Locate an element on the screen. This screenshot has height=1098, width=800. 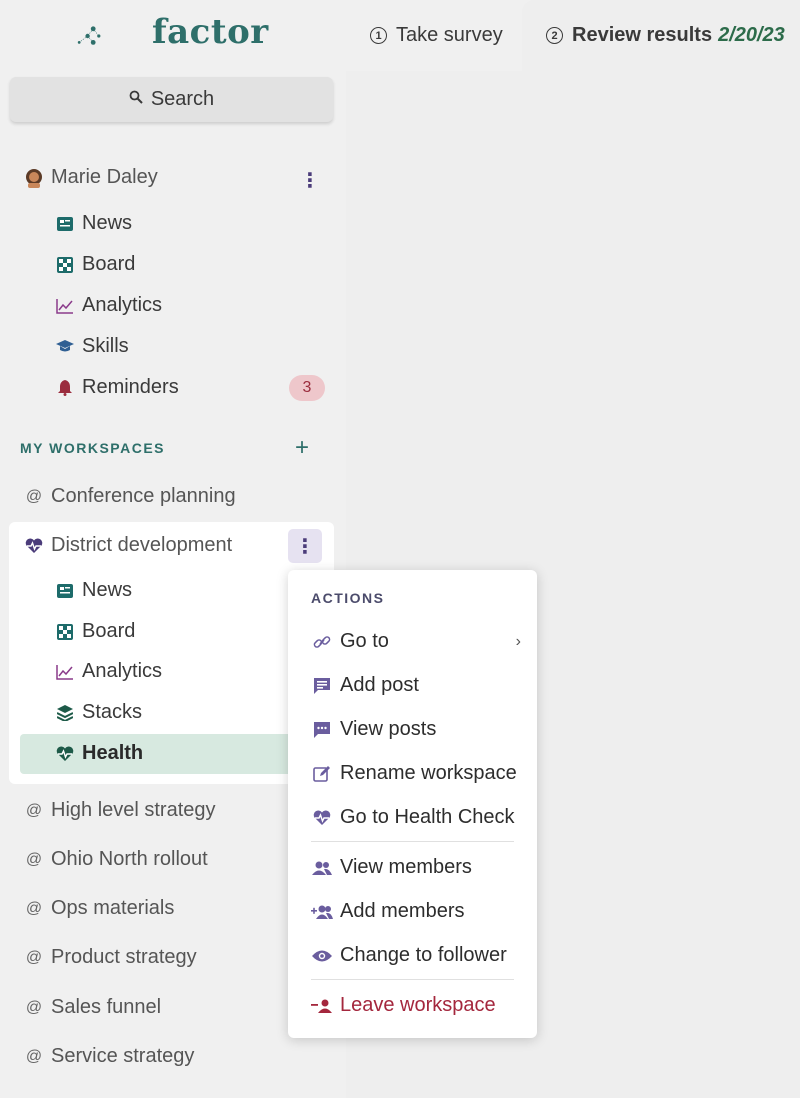
leave-icon is located at coordinates (322, 1006).